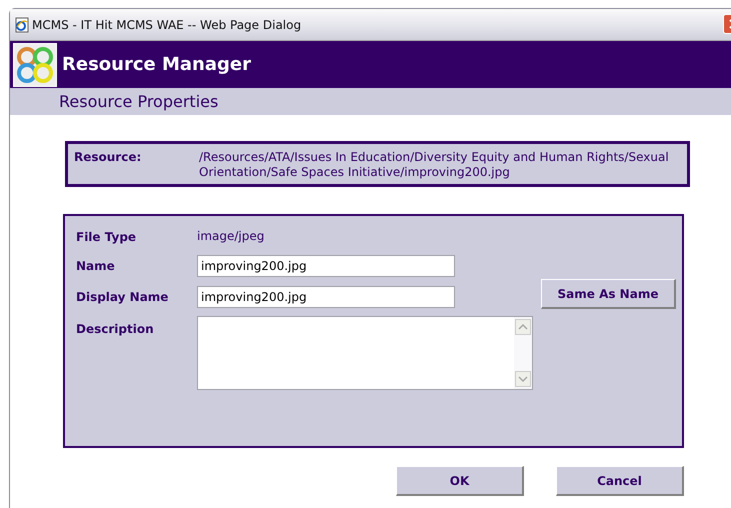 This screenshot has width=731, height=508. What do you see at coordinates (230, 236) in the screenshot?
I see `file-type-value: image/jpeg` at bounding box center [230, 236].